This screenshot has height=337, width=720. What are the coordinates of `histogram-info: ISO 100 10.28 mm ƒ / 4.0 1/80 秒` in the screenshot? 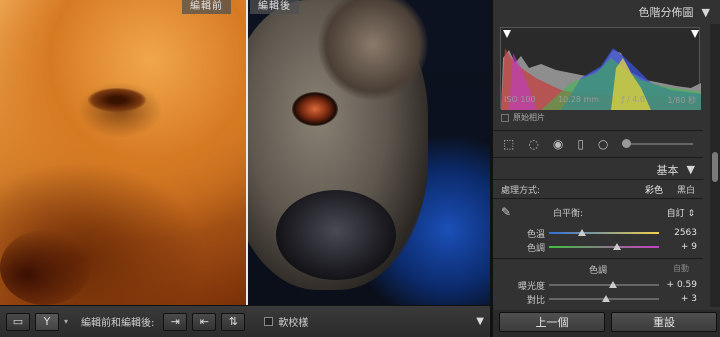 It's located at (600, 100).